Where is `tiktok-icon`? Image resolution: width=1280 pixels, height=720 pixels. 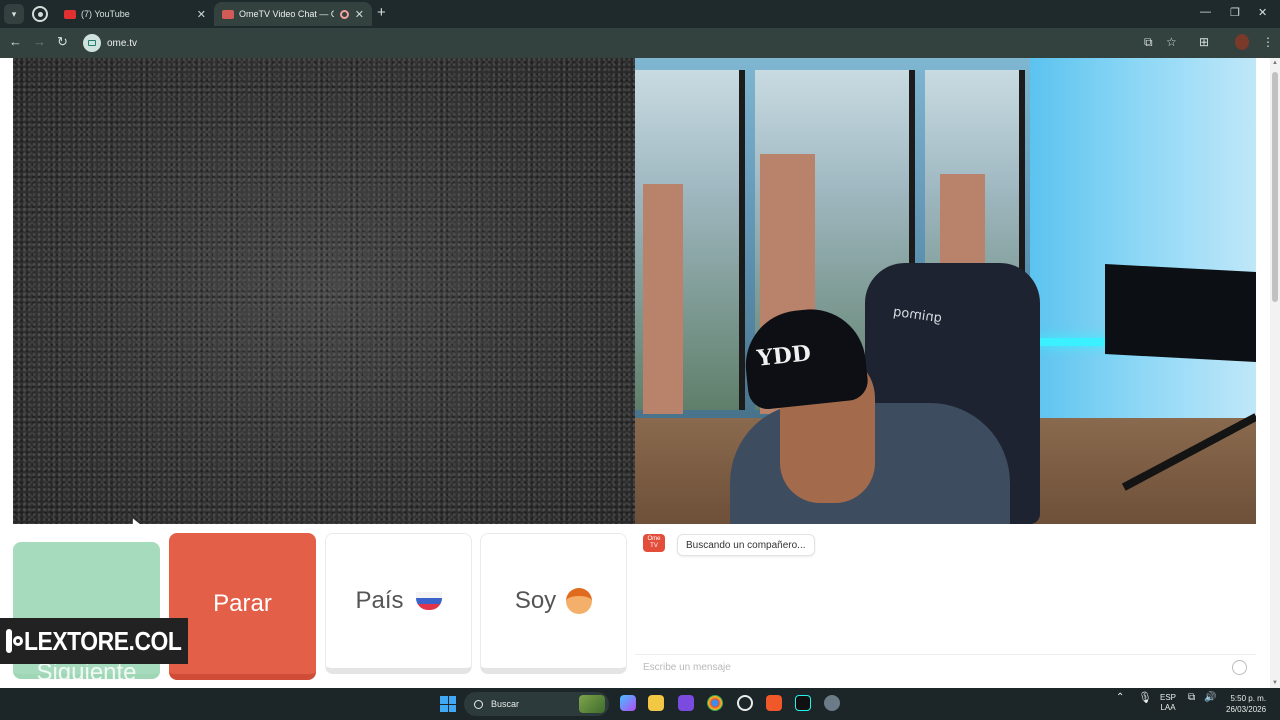 tiktok-icon is located at coordinates (803, 703).